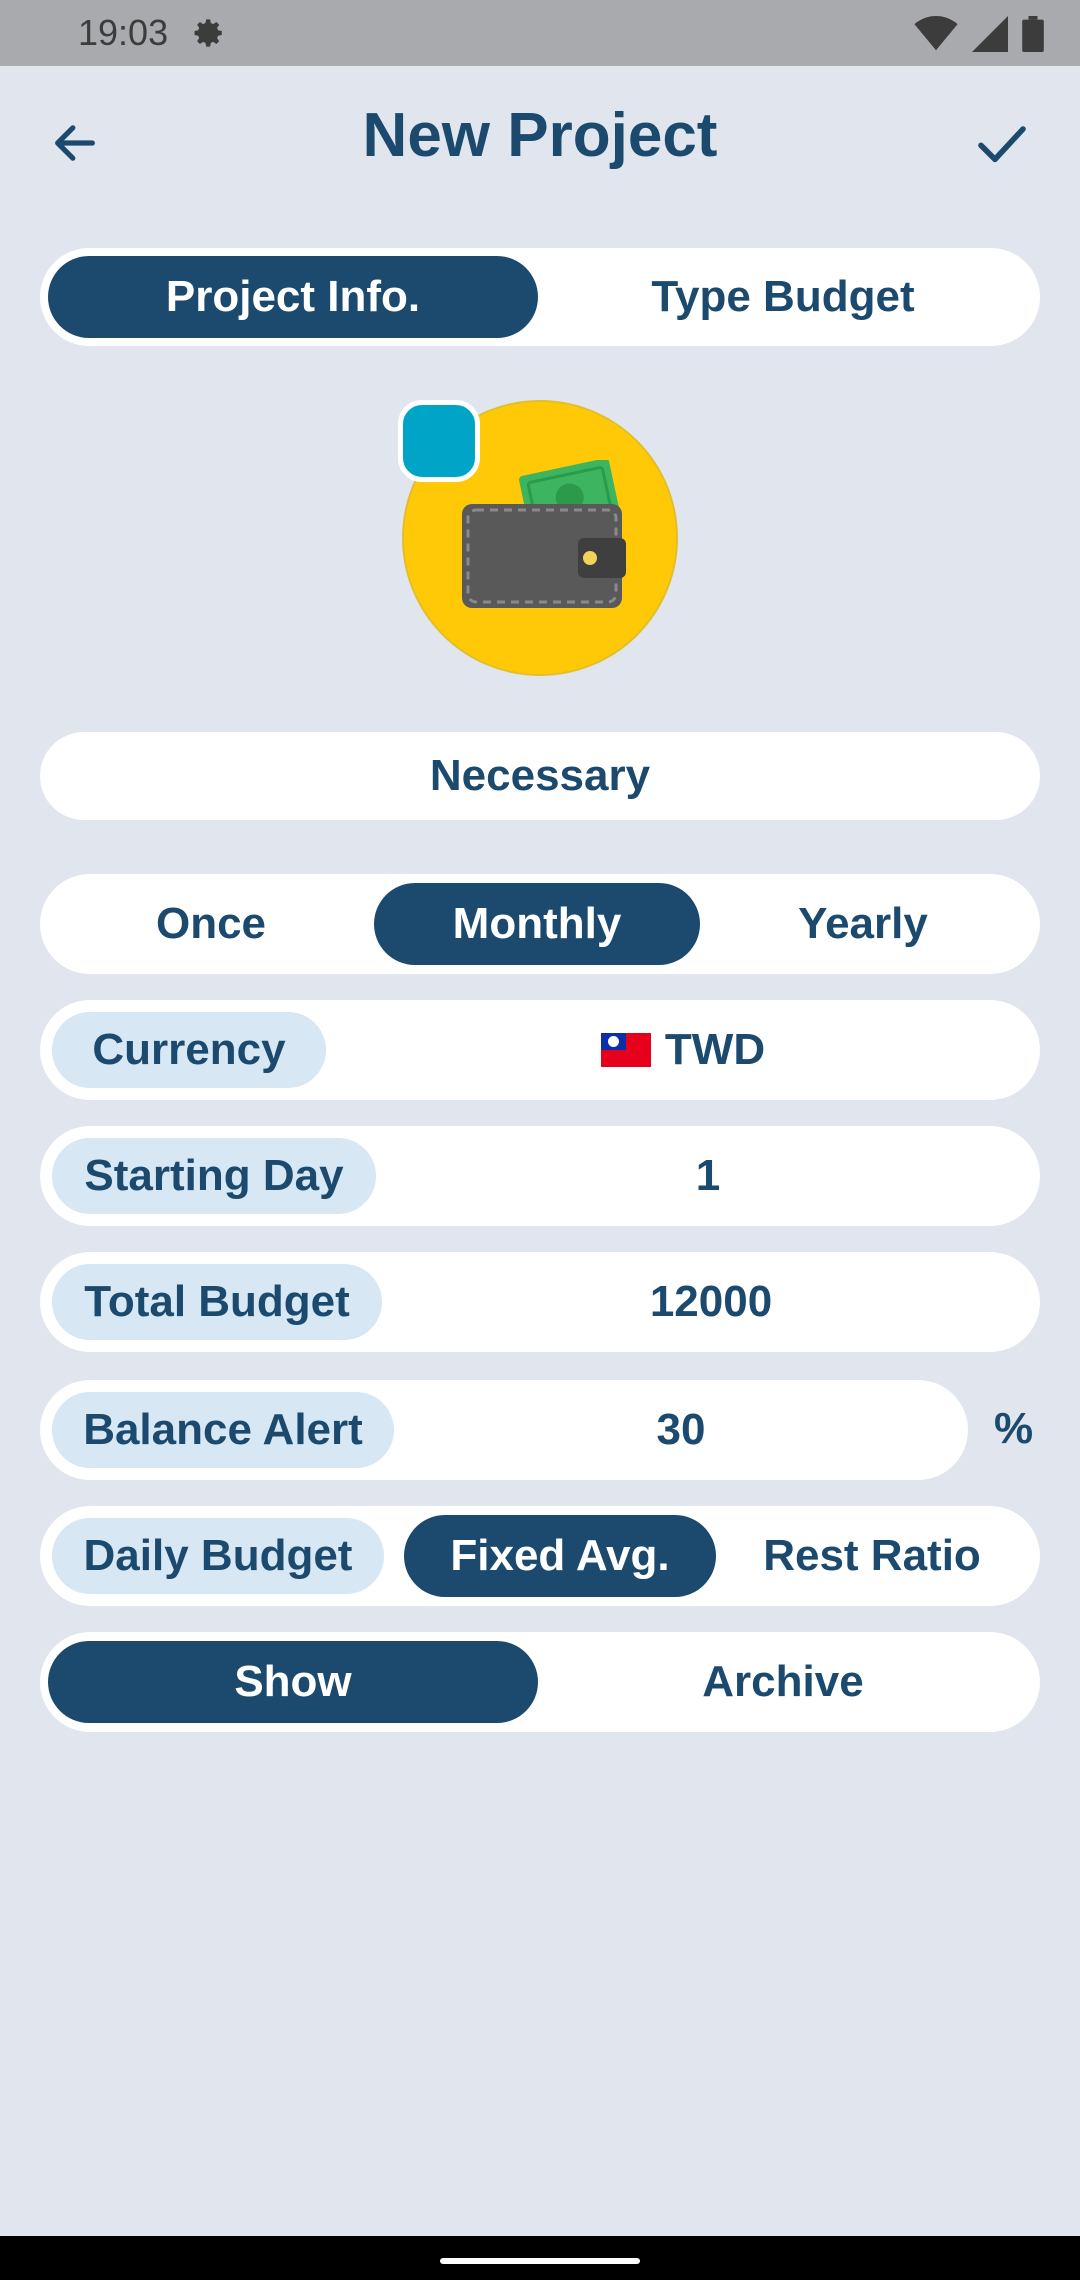  I want to click on status-time: 19:03, so click(123, 32).